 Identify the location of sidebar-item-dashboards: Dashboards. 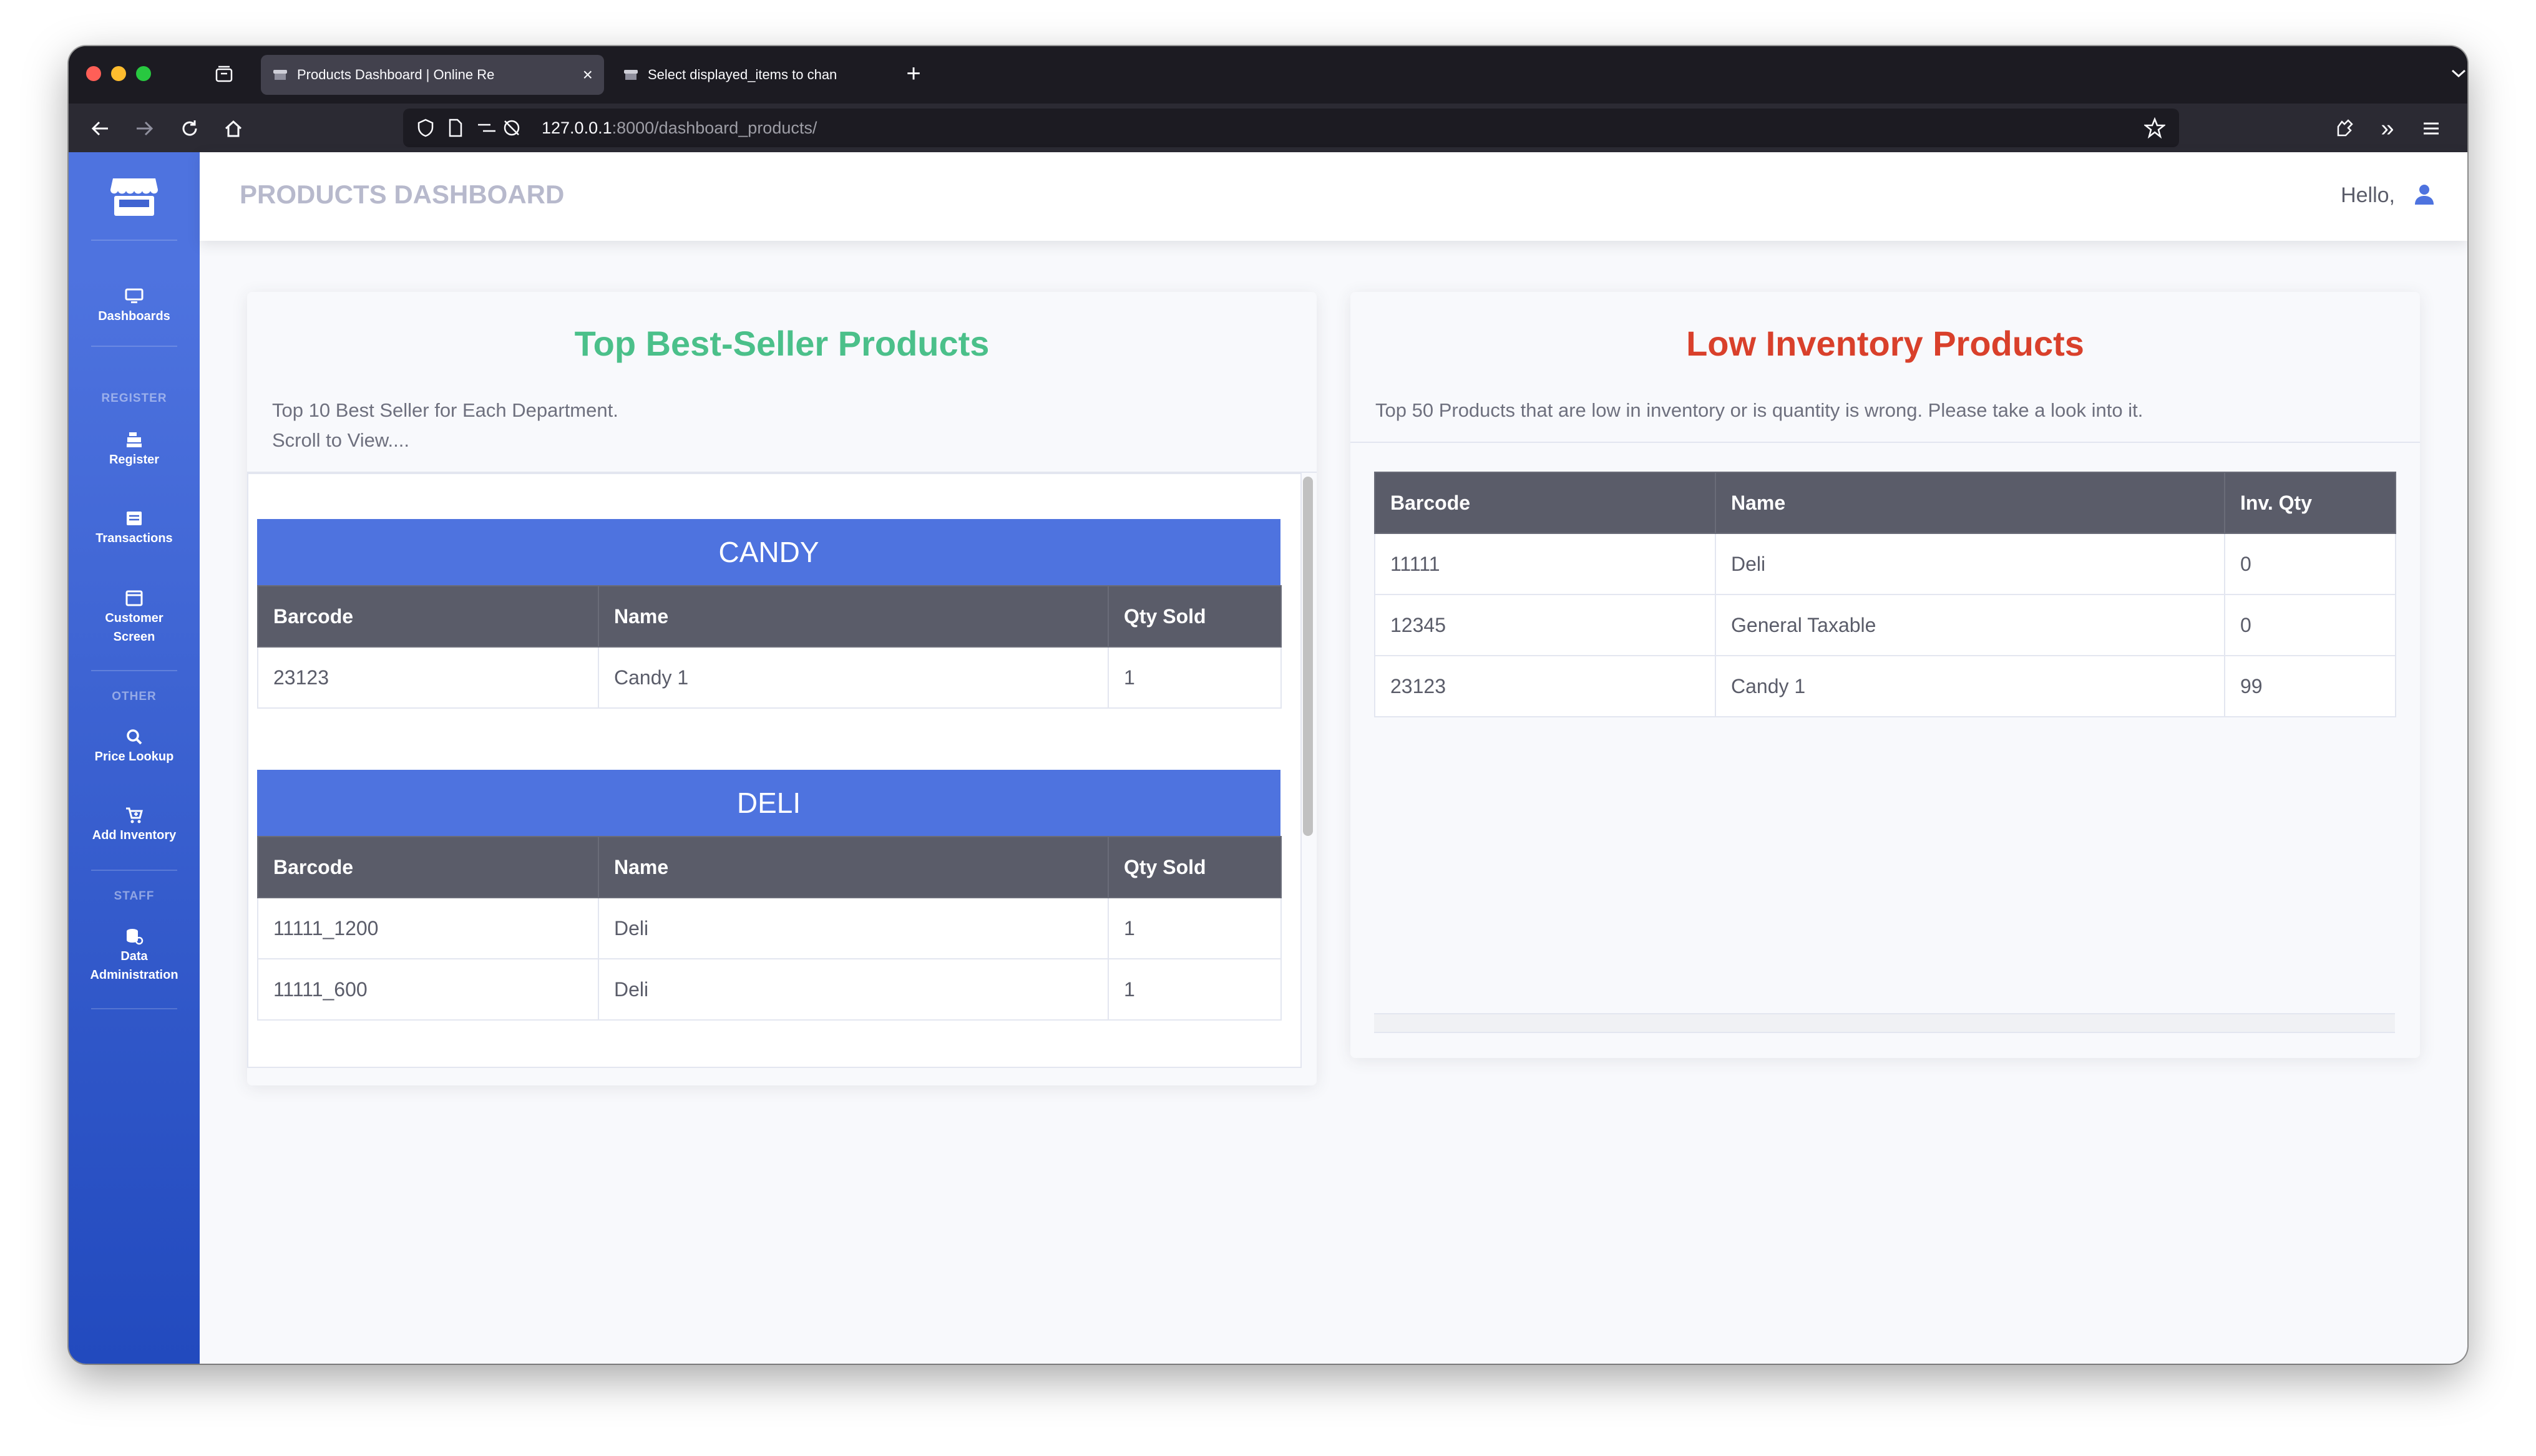
(134, 306).